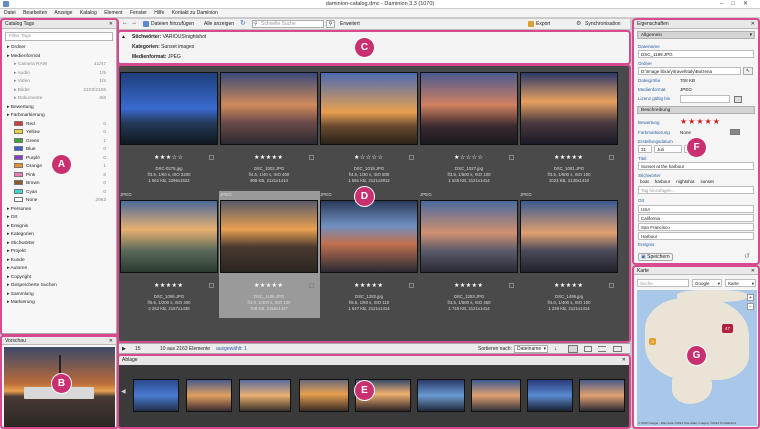 Image resolution: width=760 pixels, height=429 pixels. What do you see at coordinates (59, 65) in the screenshot?
I see `tag-item: ▸ Camera RAW 41/47` at bounding box center [59, 65].